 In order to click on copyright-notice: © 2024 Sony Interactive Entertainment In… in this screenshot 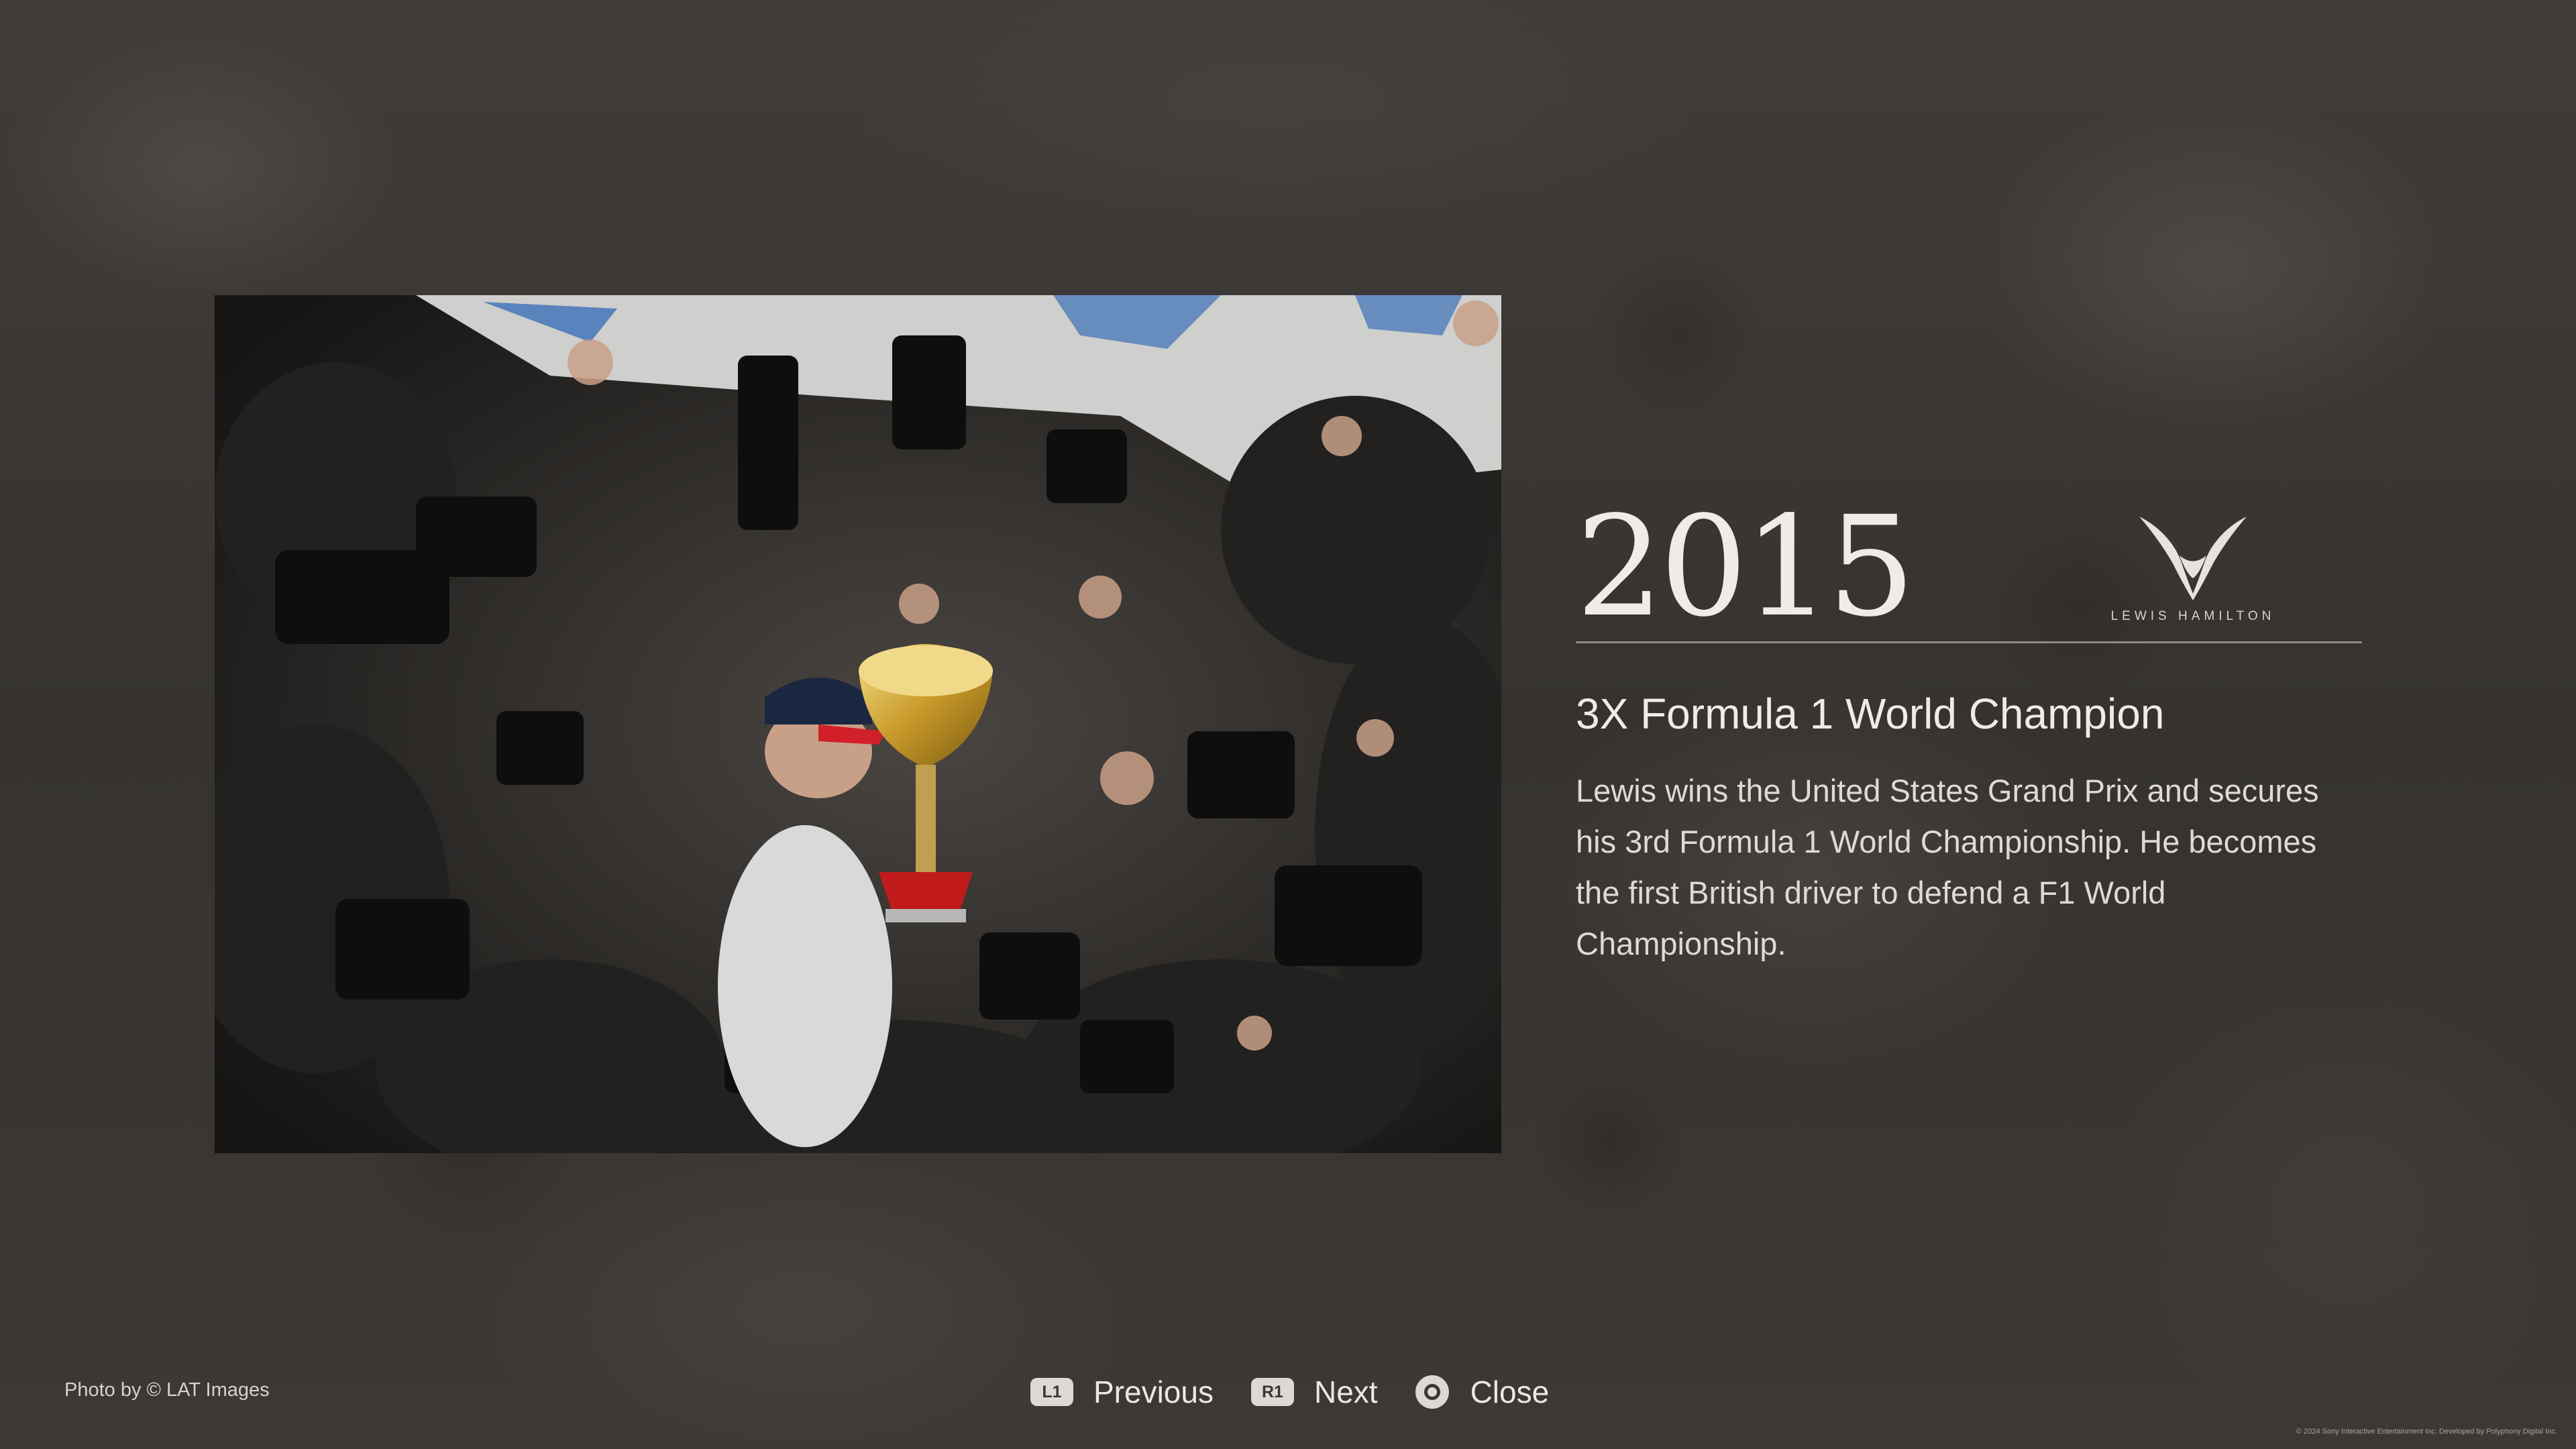, I will do `click(2426, 1432)`.